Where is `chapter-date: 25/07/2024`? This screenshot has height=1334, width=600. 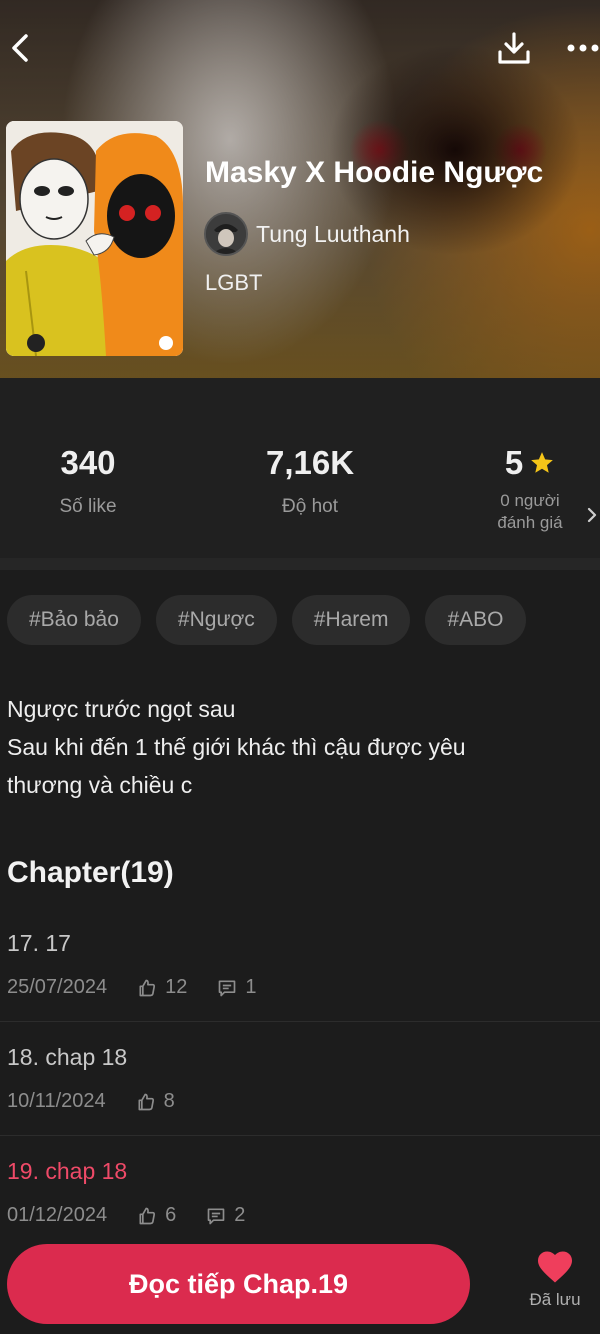 chapter-date: 25/07/2024 is located at coordinates (57, 987).